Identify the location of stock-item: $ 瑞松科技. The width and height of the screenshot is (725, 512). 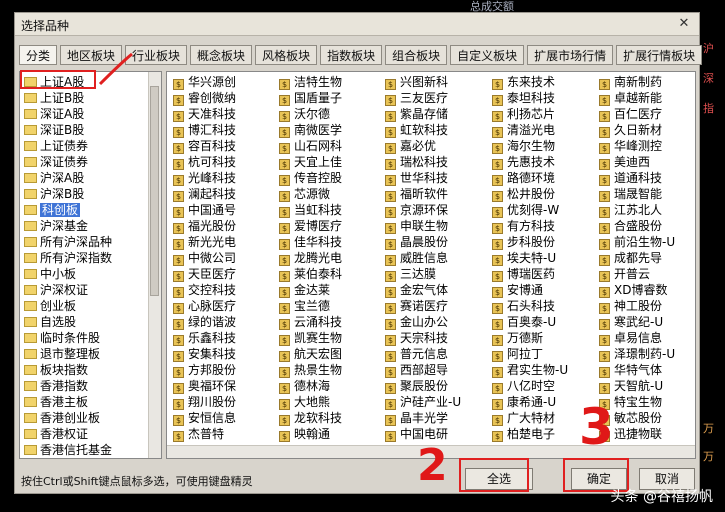
(416, 162).